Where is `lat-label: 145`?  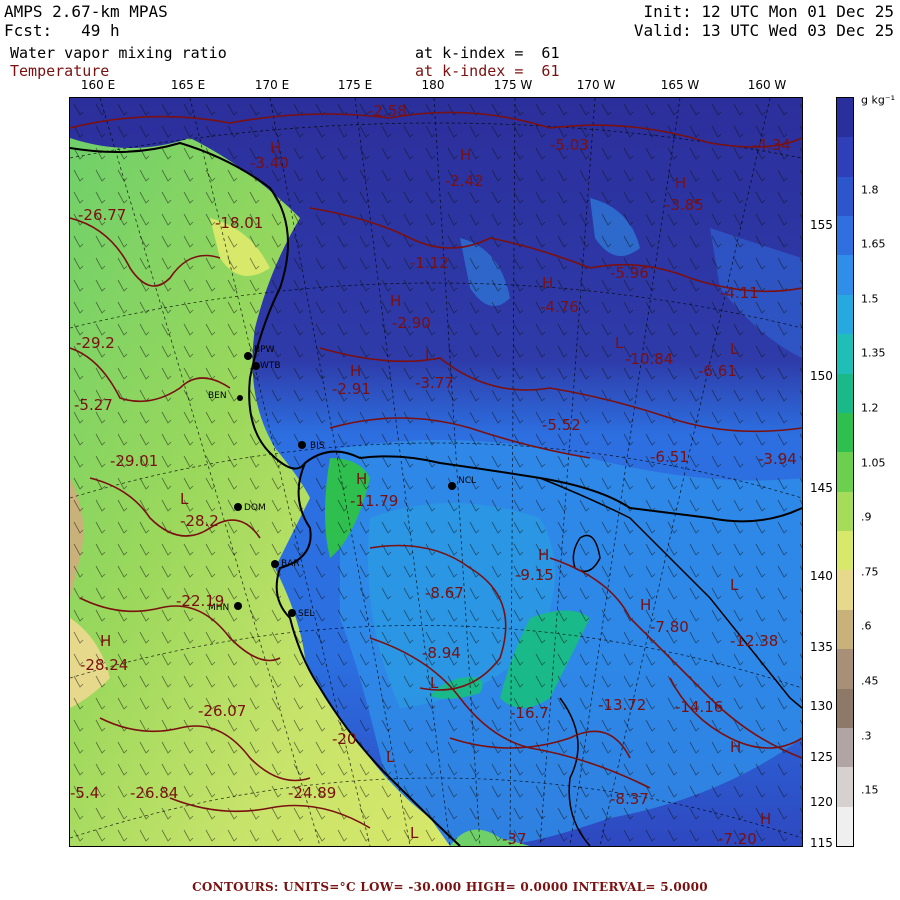 lat-label: 145 is located at coordinates (821, 488).